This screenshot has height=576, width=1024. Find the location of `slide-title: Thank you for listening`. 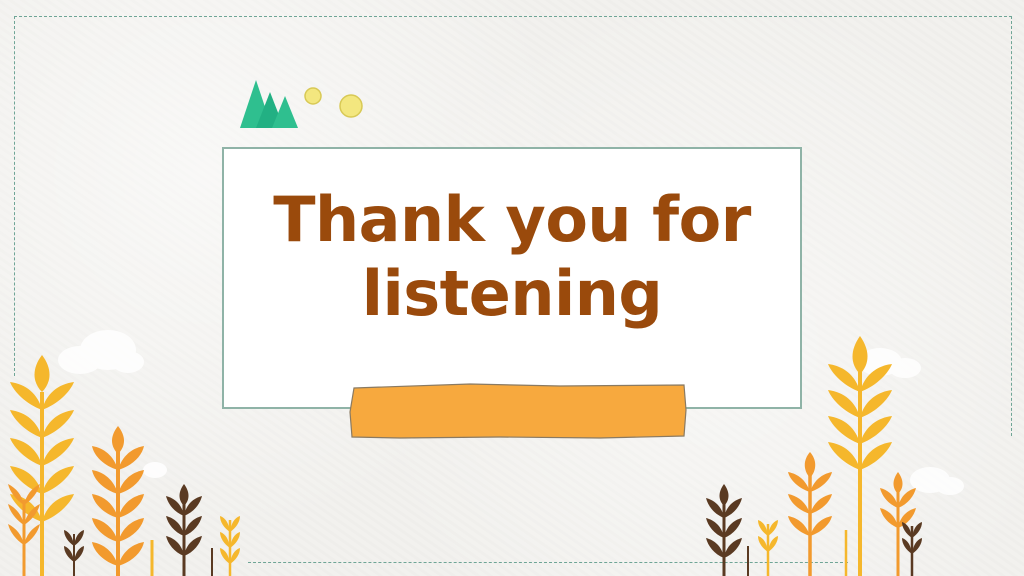

slide-title: Thank you for listening is located at coordinates (512, 257).